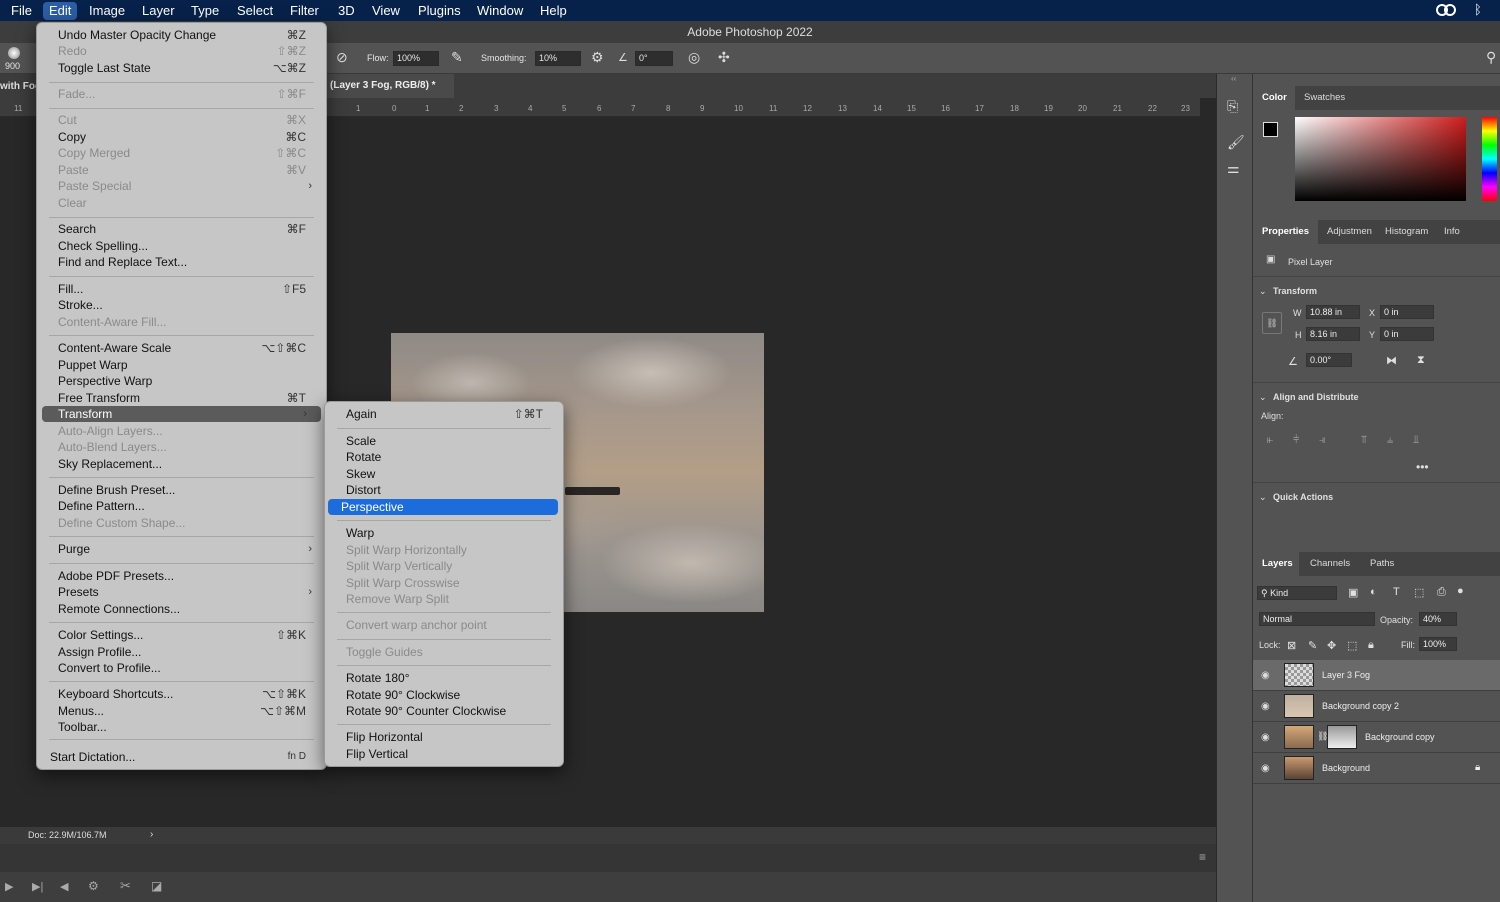  What do you see at coordinates (416, 58) in the screenshot?
I see `flow-field: 100%` at bounding box center [416, 58].